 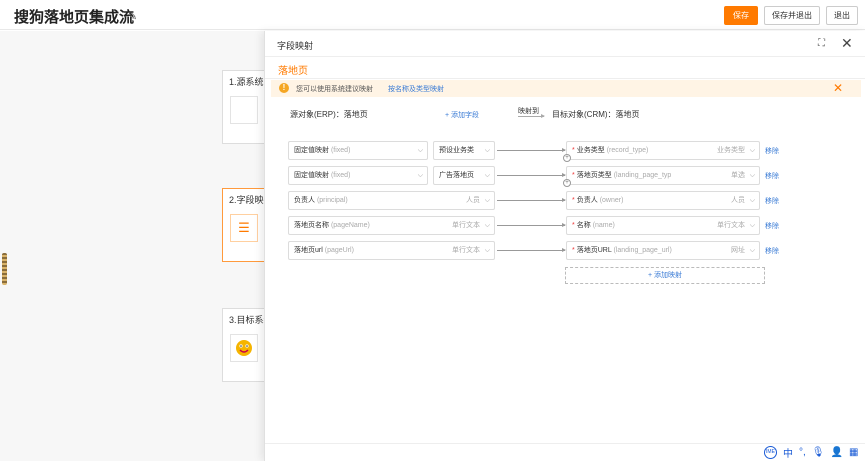 What do you see at coordinates (329, 114) in the screenshot?
I see `source-object-label: 源对象(ERP)：落地页` at bounding box center [329, 114].